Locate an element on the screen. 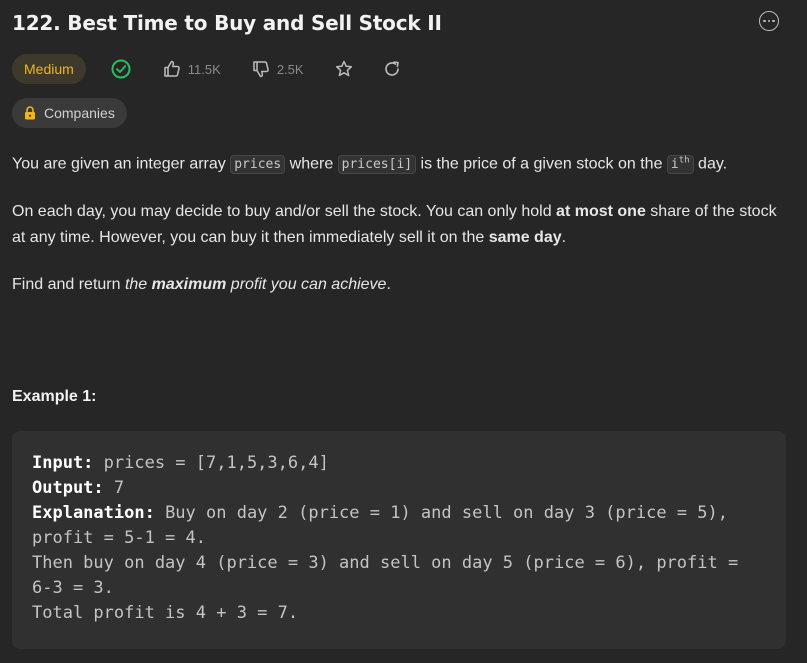 This screenshot has width=807, height=663. italic-the: the is located at coordinates (138, 285).